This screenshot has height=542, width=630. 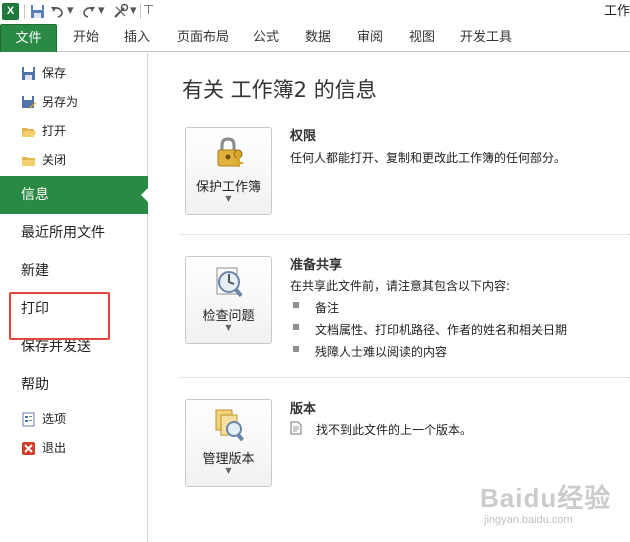 I want to click on lock-key-icon, so click(x=230, y=152).